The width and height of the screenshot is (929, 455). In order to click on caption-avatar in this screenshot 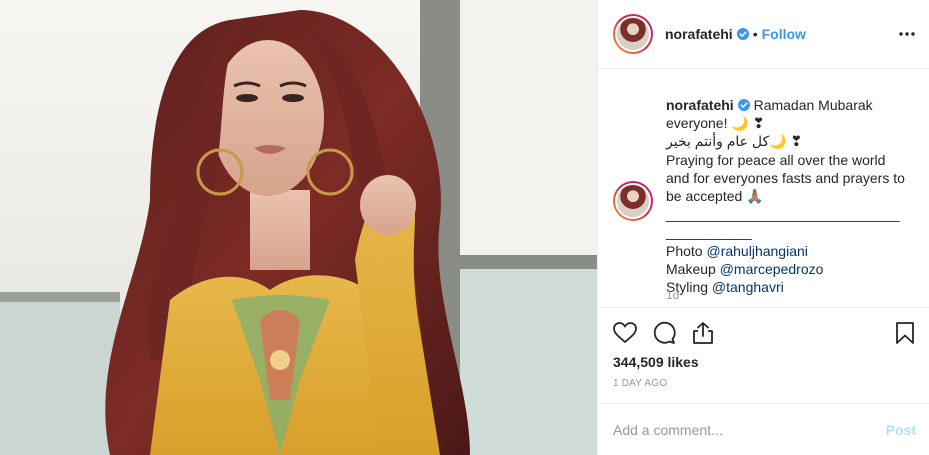, I will do `click(633, 201)`.